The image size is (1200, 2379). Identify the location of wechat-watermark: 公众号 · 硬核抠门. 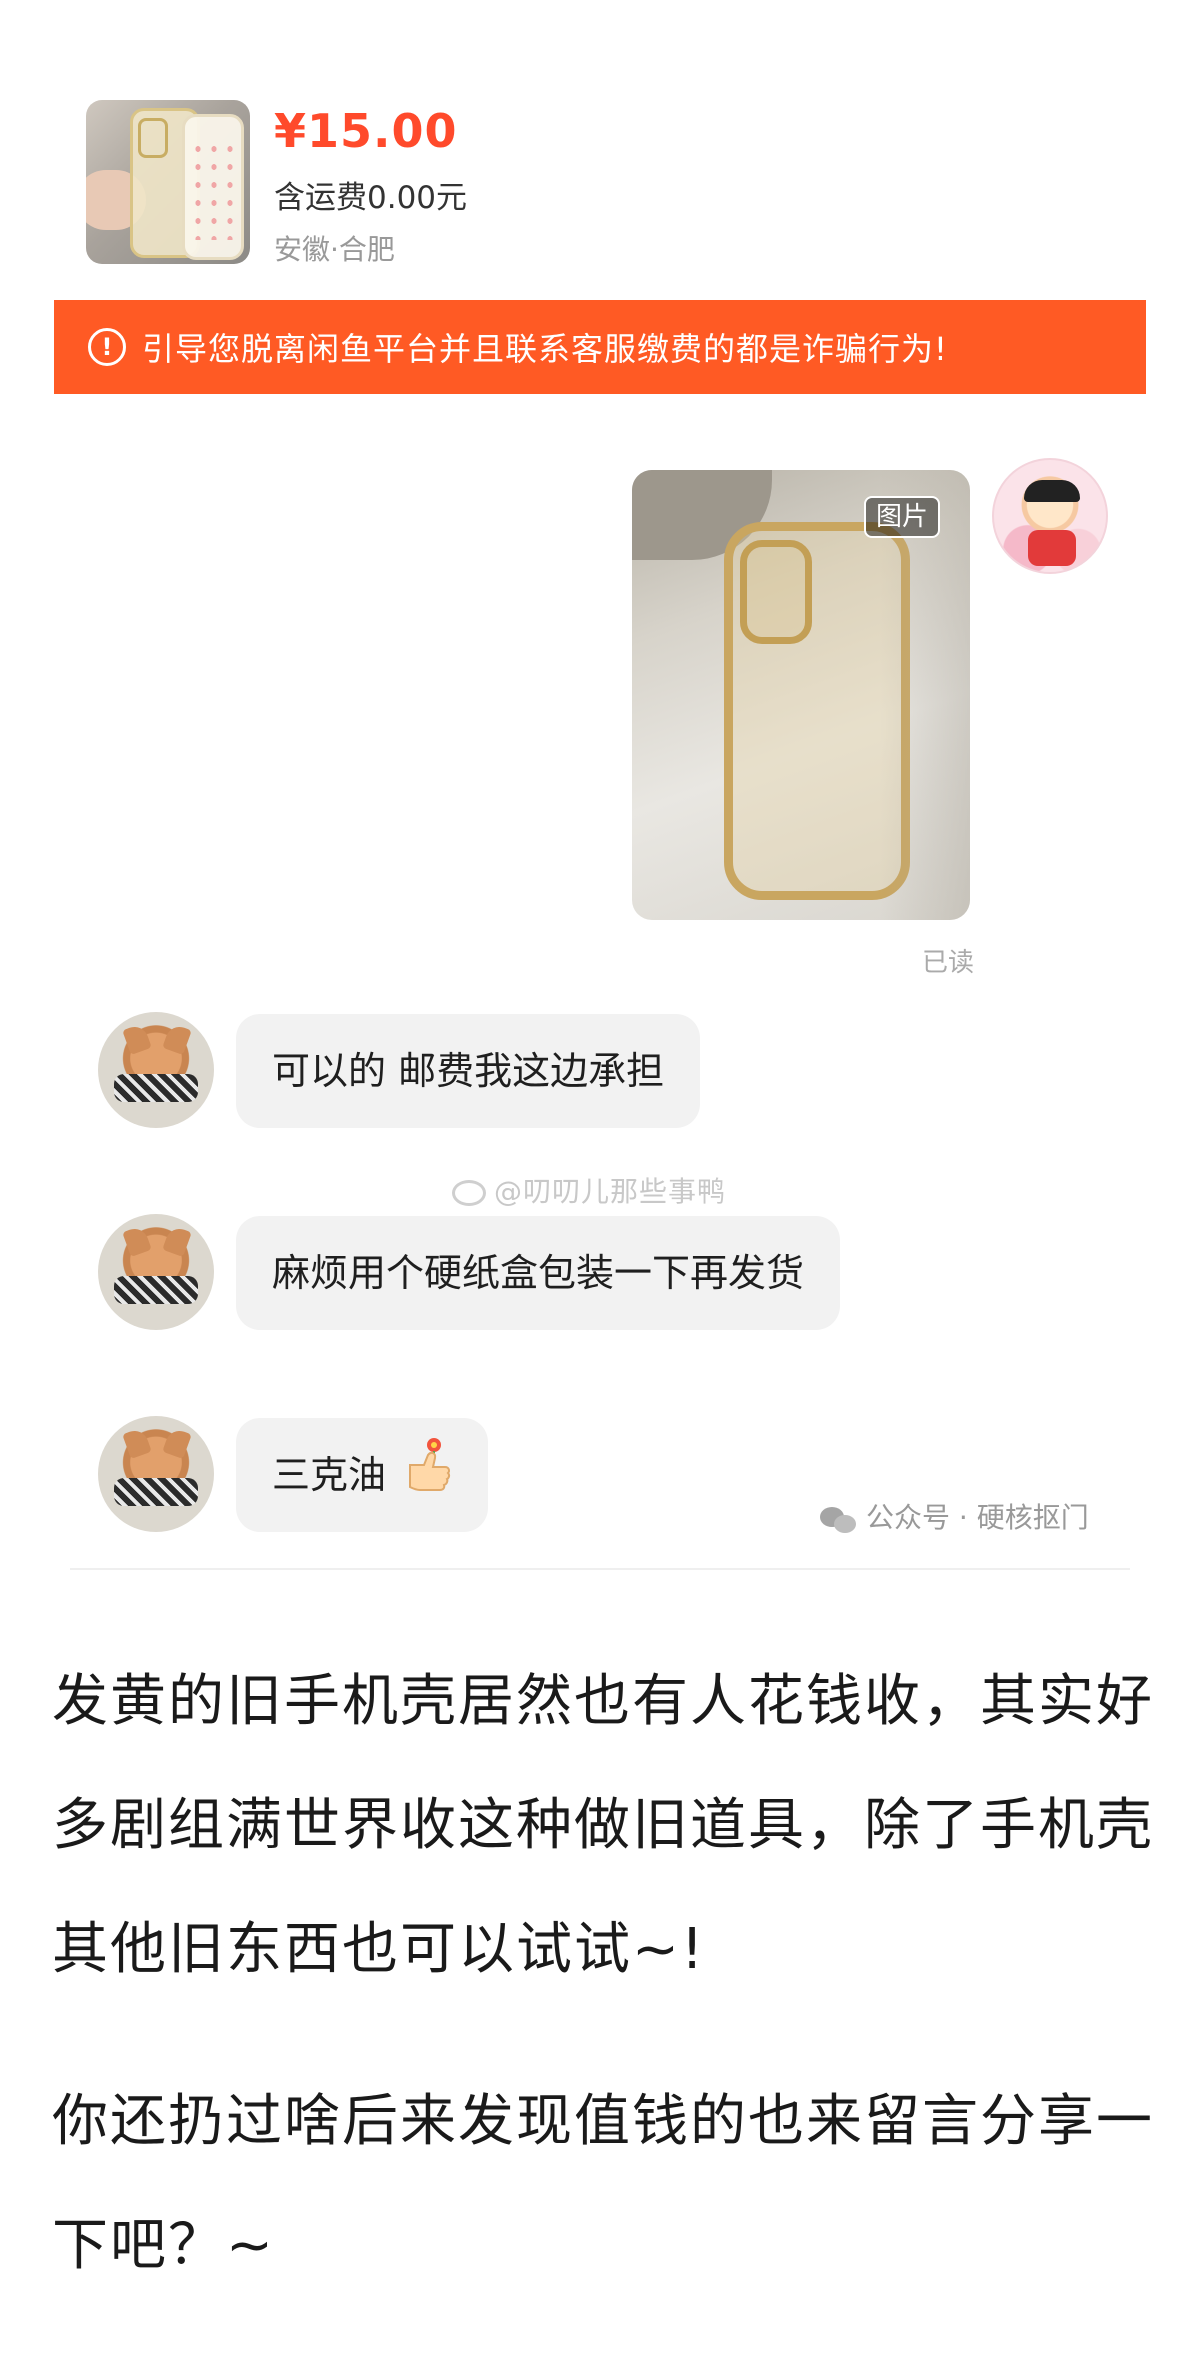
(954, 1516).